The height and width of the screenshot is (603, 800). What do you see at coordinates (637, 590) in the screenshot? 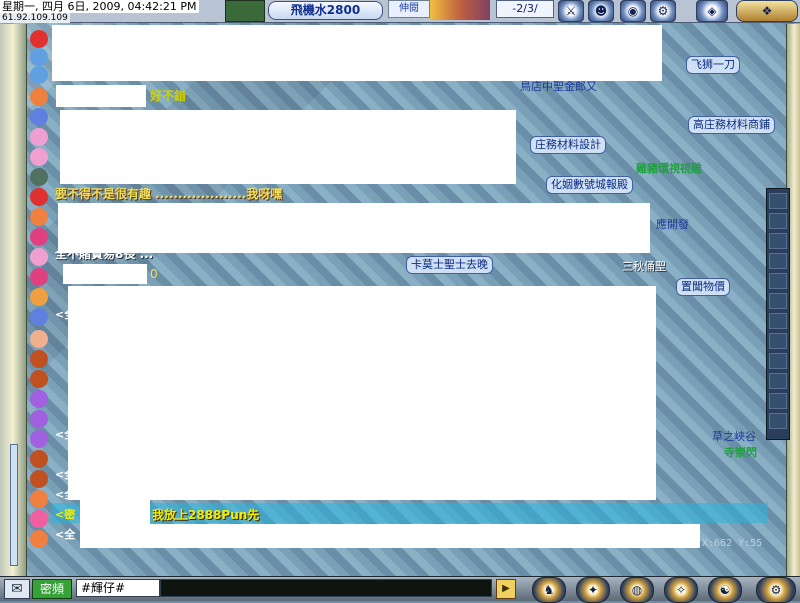
I see `bag-icon: ◍` at bounding box center [637, 590].